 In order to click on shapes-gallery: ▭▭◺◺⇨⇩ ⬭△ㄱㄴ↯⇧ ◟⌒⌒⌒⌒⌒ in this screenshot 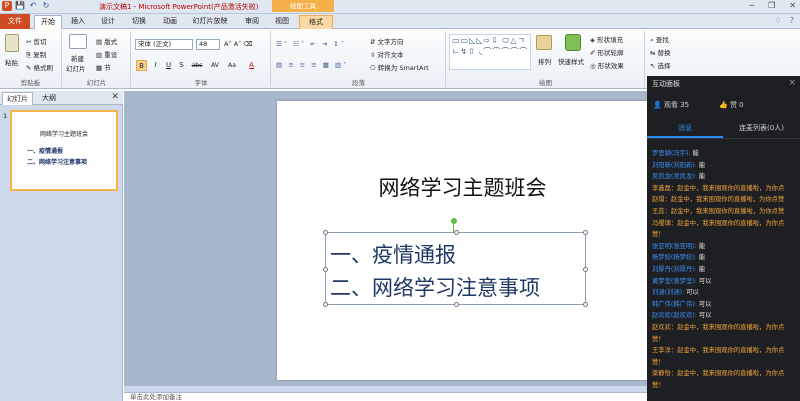, I will do `click(490, 52)`.